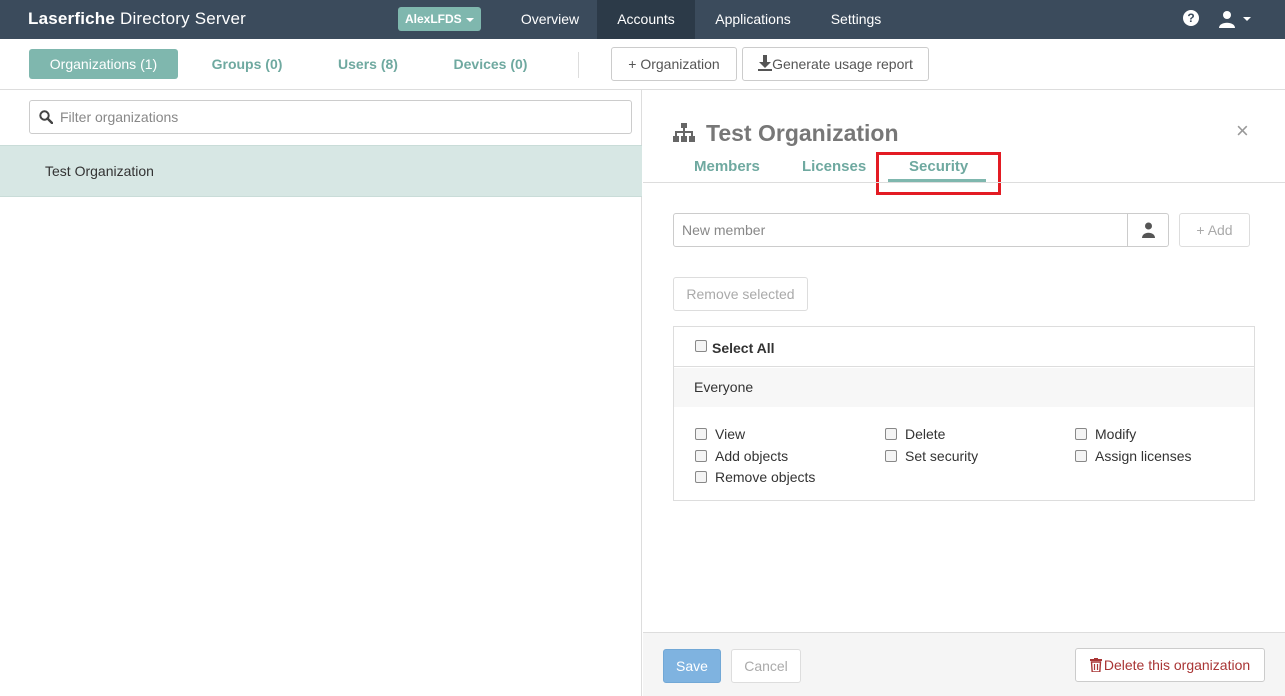 The height and width of the screenshot is (696, 1285). What do you see at coordinates (1227, 19) in the screenshot?
I see `user-icon` at bounding box center [1227, 19].